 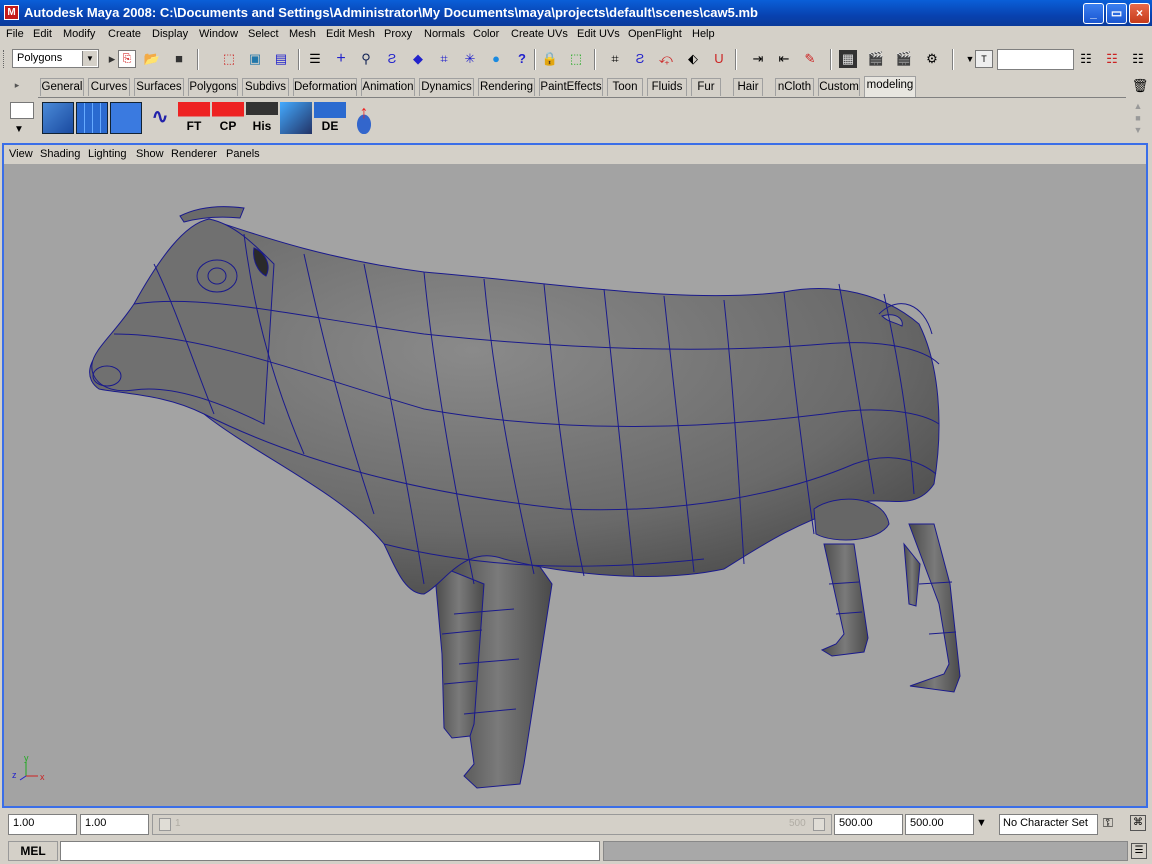 What do you see at coordinates (758, 59) in the screenshot?
I see `input-ops-icon: ⇥` at bounding box center [758, 59].